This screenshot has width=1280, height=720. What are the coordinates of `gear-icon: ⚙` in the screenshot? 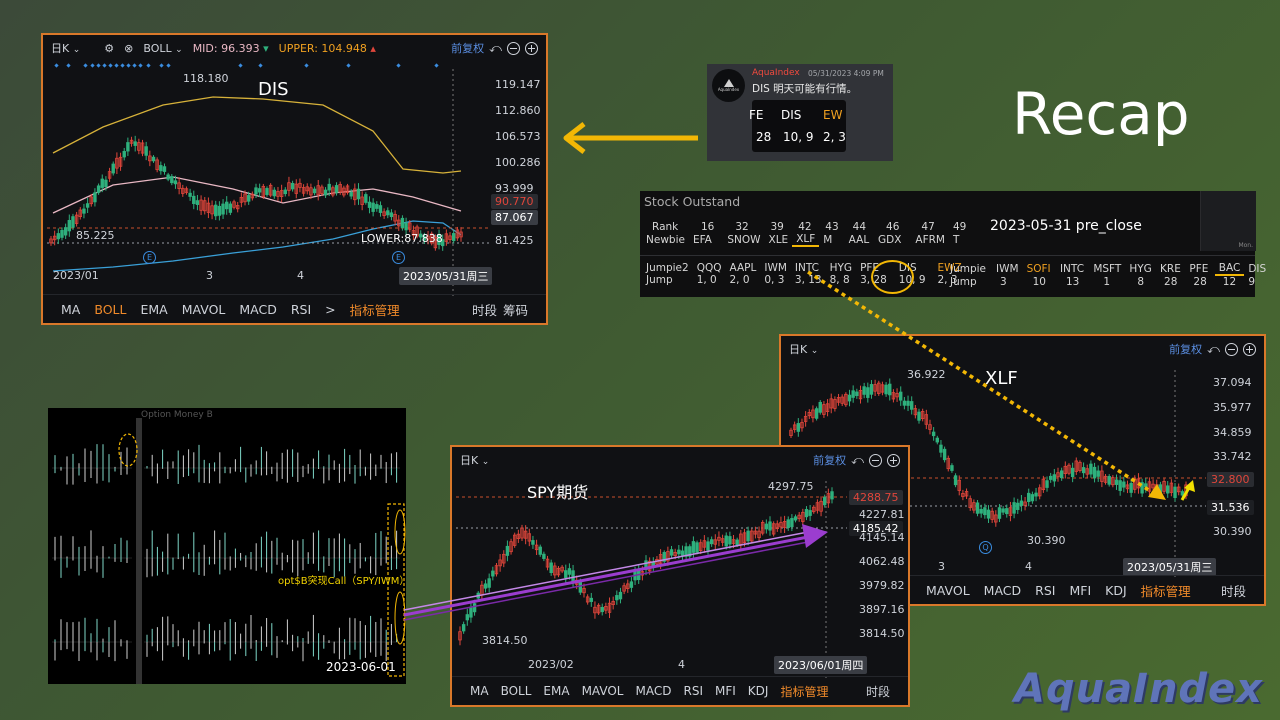 It's located at (109, 48).